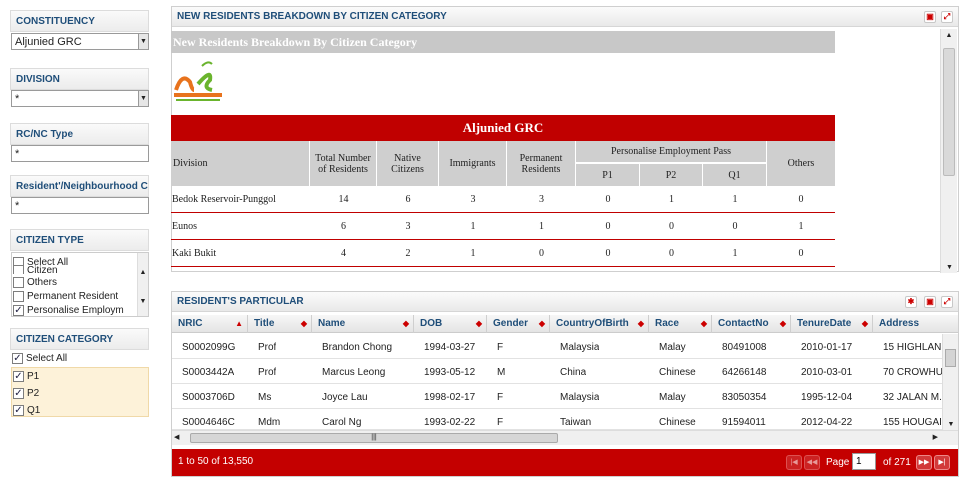 The width and height of the screenshot is (967, 484). Describe the element at coordinates (671, 175) in the screenshot. I see `col-p2: P2` at that location.